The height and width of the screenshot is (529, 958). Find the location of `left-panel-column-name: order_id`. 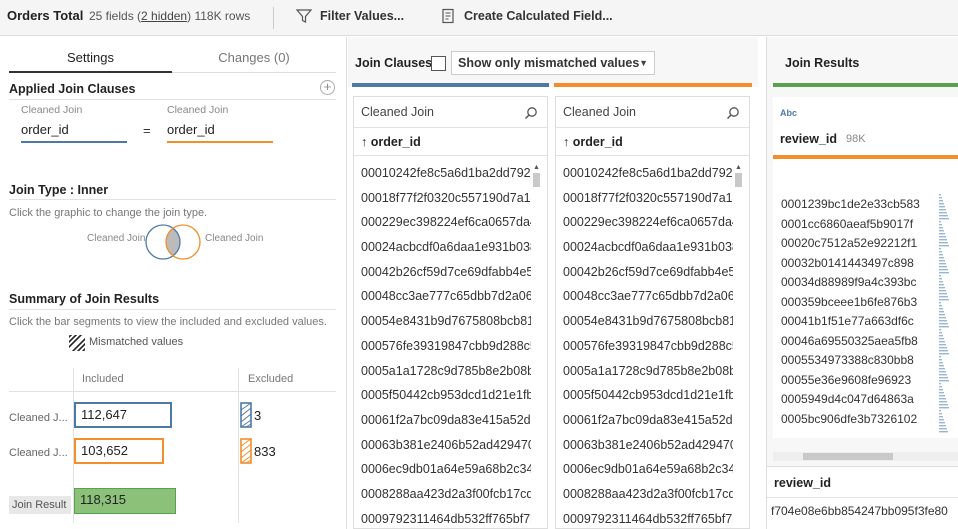

left-panel-column-name: order_id is located at coordinates (395, 142).